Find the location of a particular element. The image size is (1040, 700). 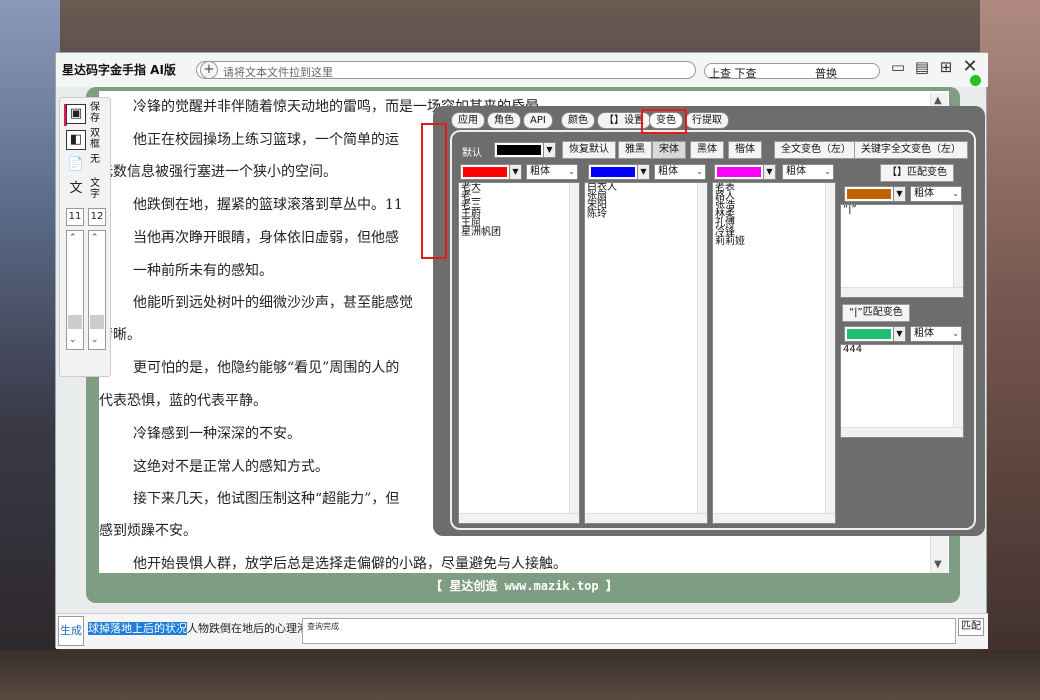

font-size-a: 11 is located at coordinates (75, 217).